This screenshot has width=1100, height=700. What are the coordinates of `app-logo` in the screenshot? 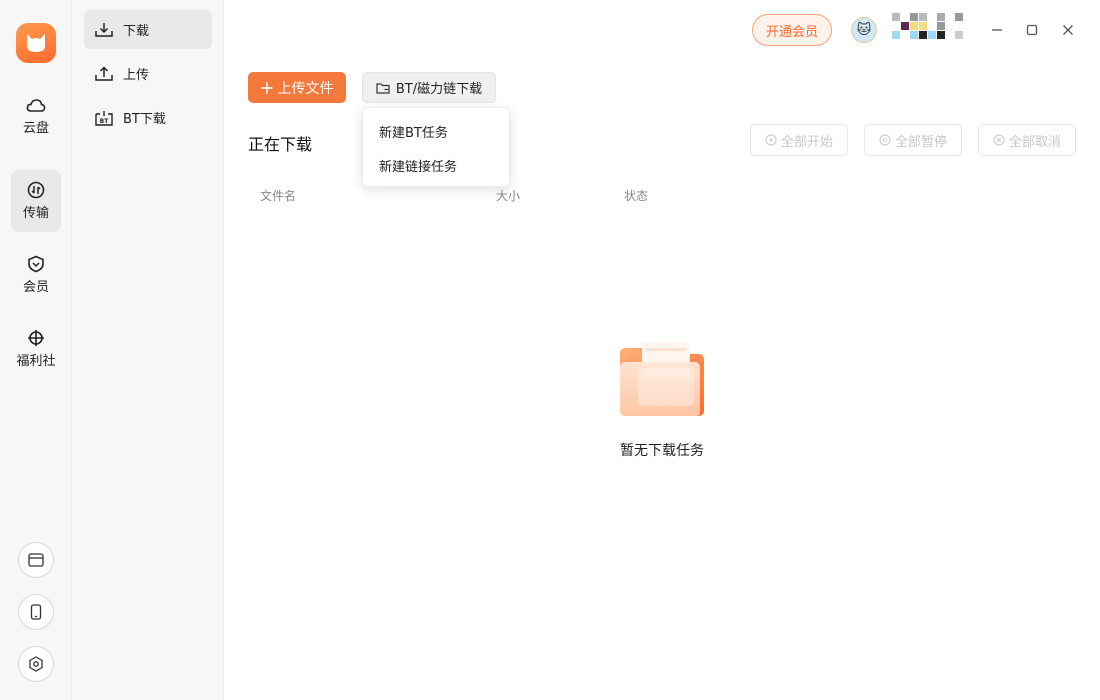 It's located at (36, 43).